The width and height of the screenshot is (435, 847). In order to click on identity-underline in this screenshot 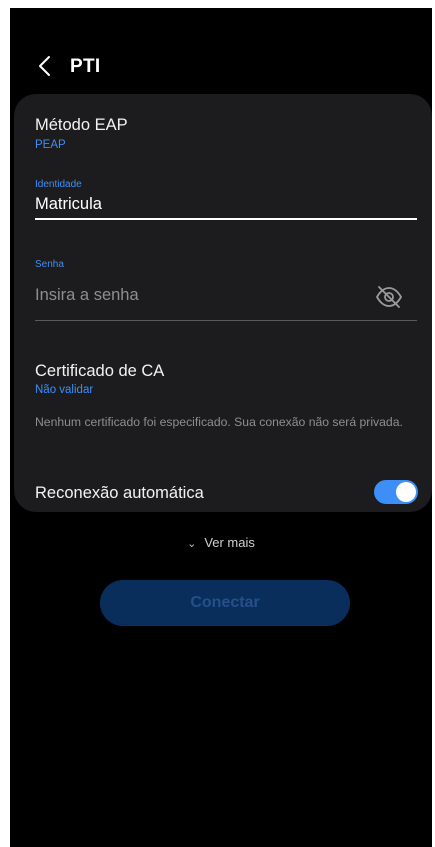, I will do `click(226, 219)`.